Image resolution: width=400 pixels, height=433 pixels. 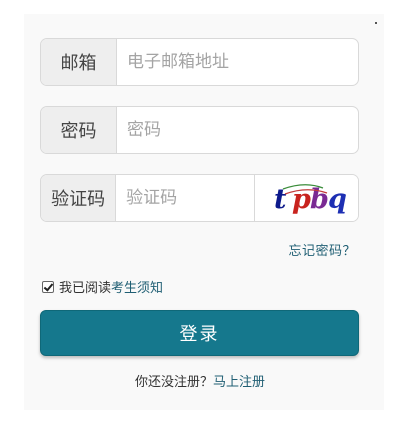 I want to click on email-field-group: 邮箱, so click(x=199, y=62).